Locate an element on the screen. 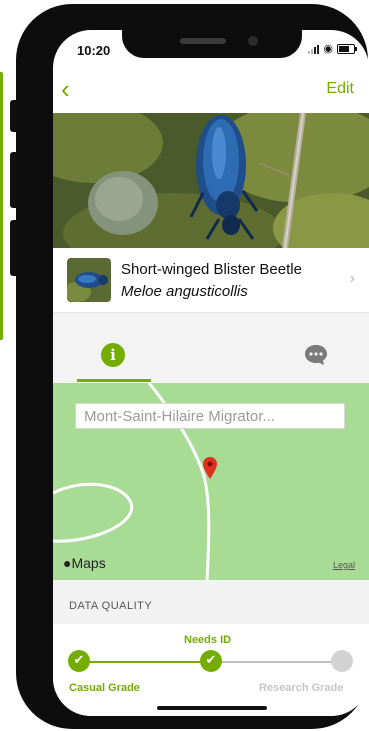 Image resolution: width=369 pixels, height=731 pixels. maps-logo: ●Maps is located at coordinates (84, 563).